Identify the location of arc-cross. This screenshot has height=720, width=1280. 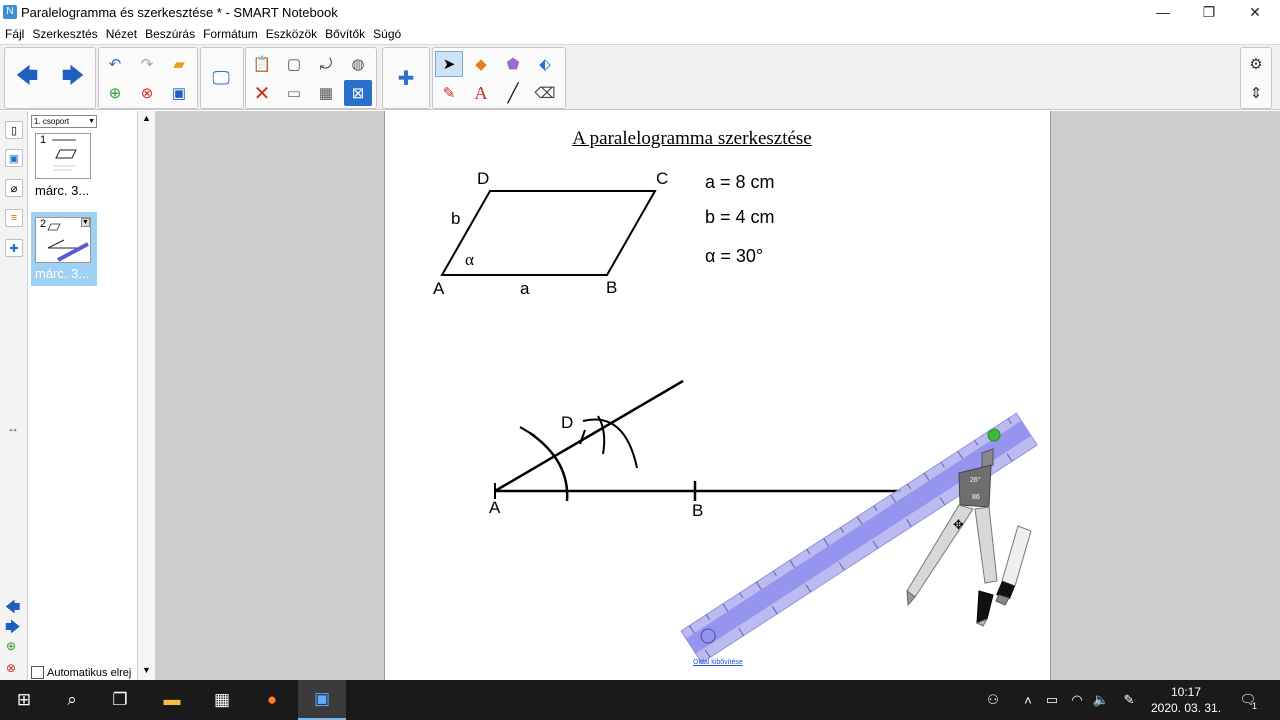
(601, 435).